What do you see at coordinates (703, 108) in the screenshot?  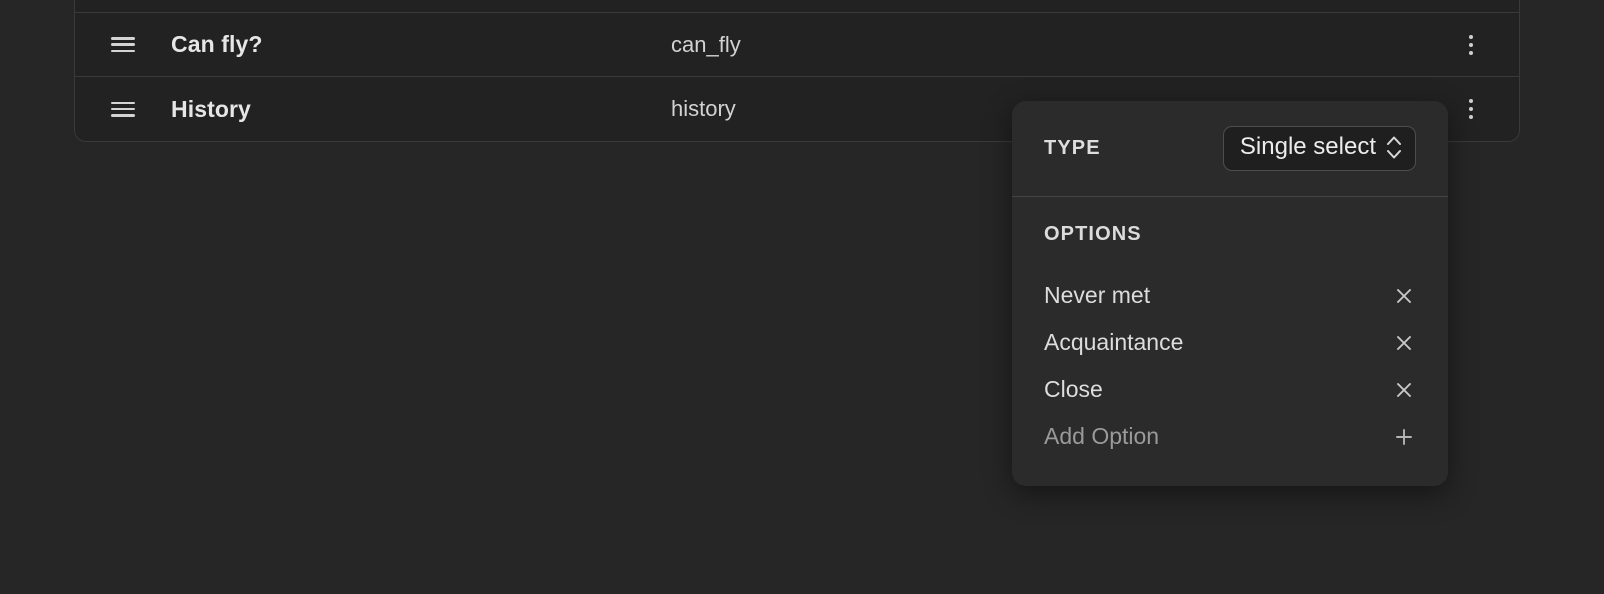 I see `field-key: history` at bounding box center [703, 108].